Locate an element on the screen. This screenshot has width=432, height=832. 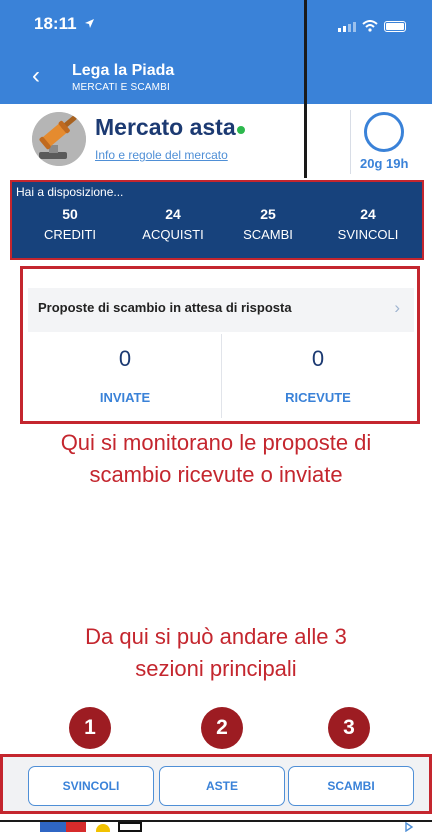
header-divider is located at coordinates (350, 142).